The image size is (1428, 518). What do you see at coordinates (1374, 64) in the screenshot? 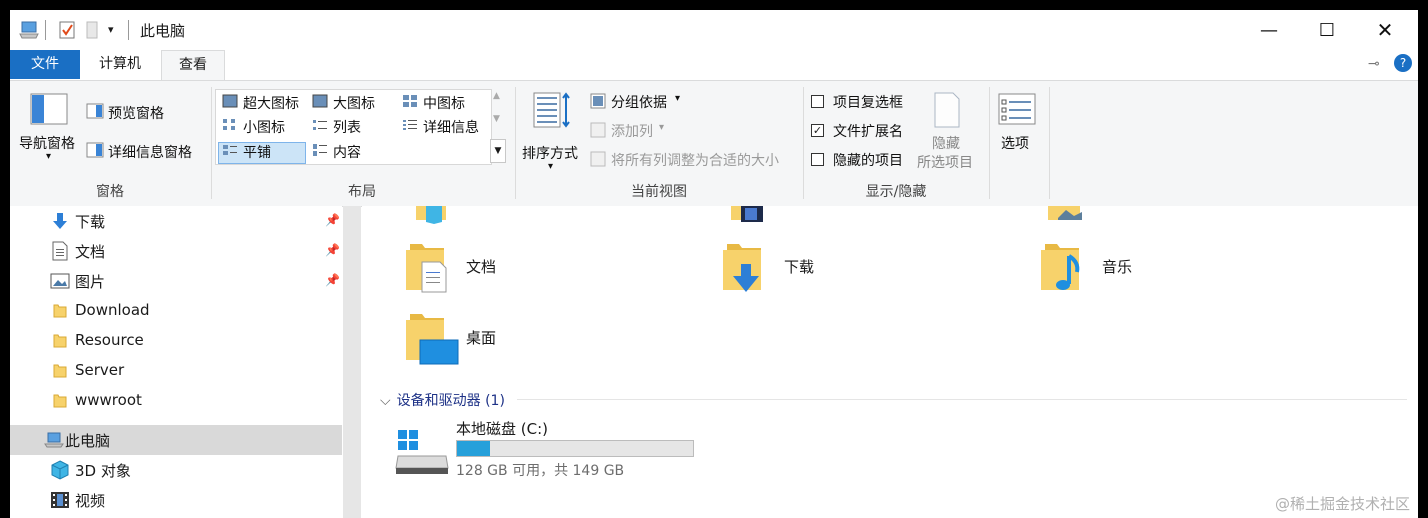
I see `pin-ribbon-icon: ⊸` at bounding box center [1374, 64].